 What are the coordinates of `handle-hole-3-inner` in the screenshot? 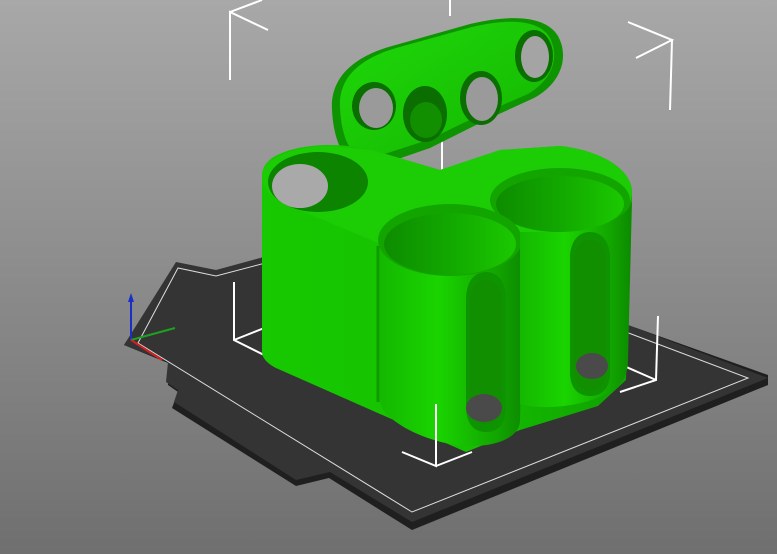 It's located at (482, 99).